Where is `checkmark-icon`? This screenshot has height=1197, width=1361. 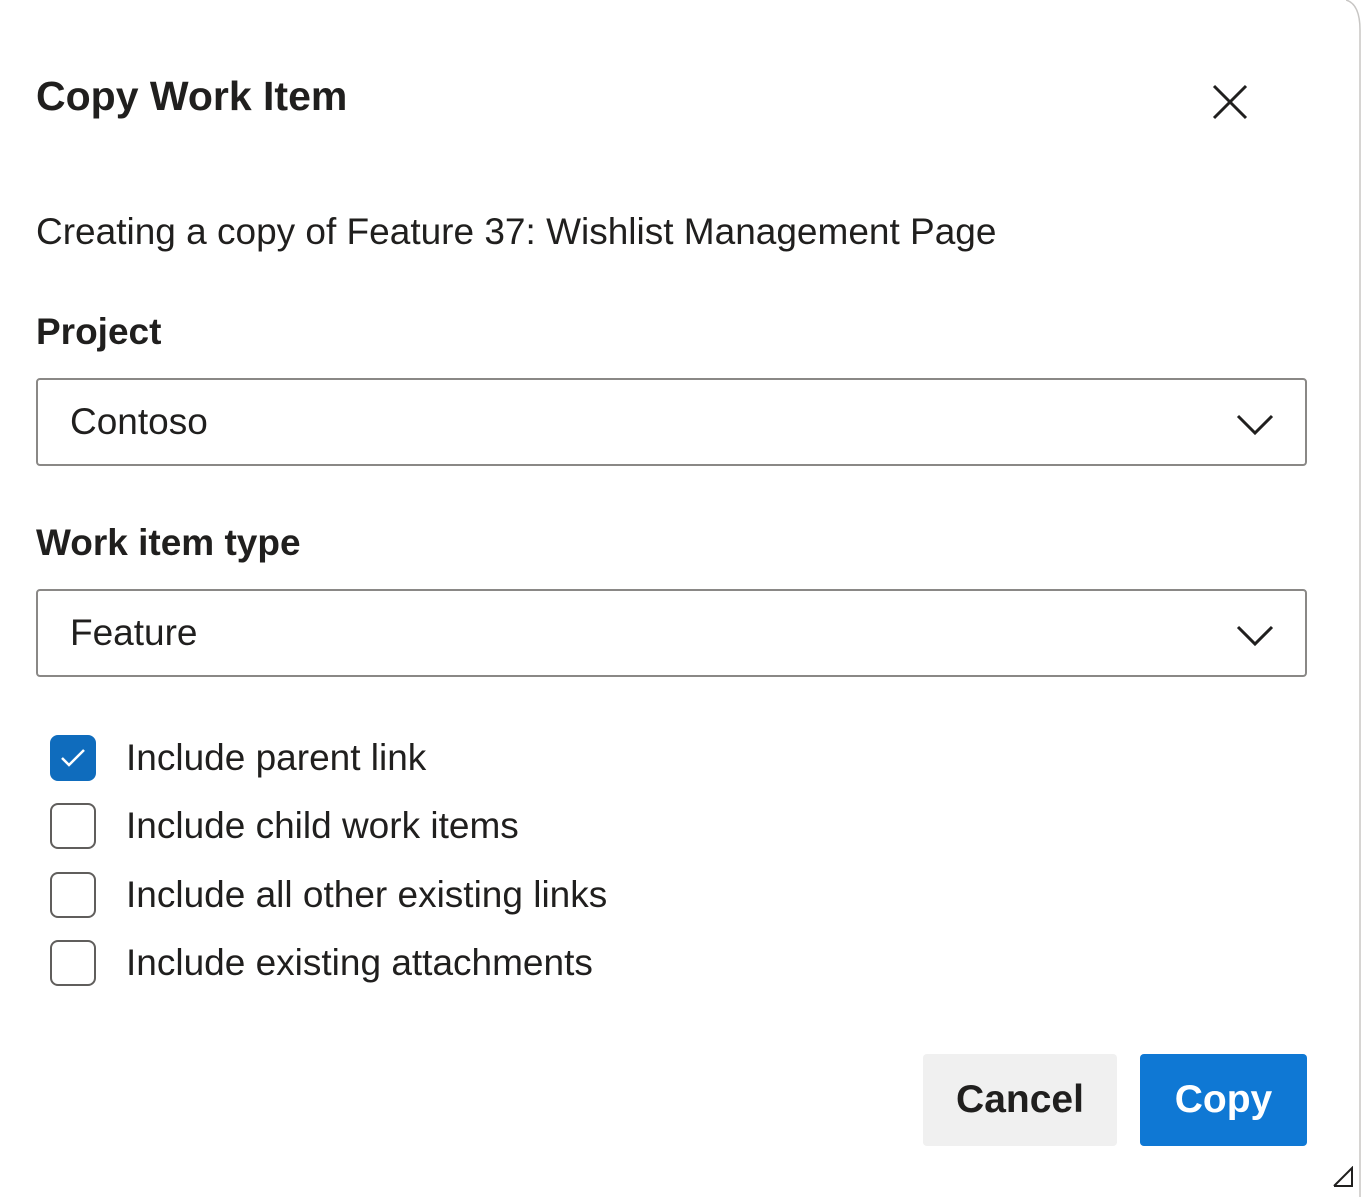 checkmark-icon is located at coordinates (73, 758).